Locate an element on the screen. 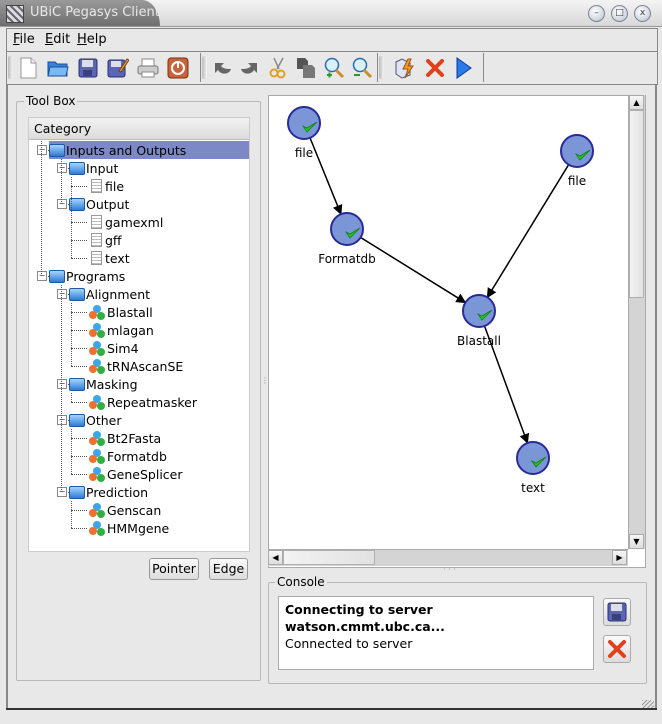  save-as-button is located at coordinates (118, 68).